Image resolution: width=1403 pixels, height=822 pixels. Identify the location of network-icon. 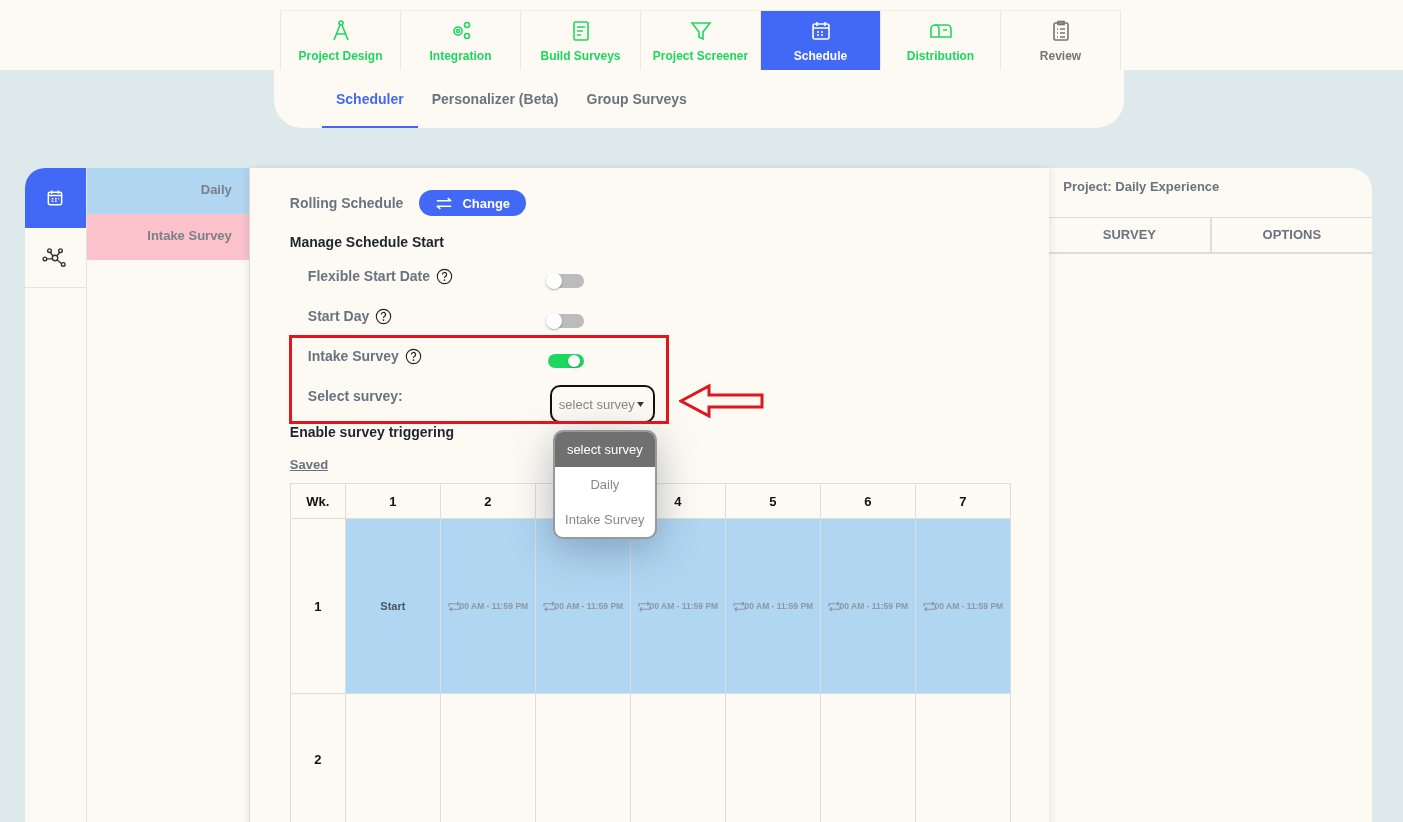
(55, 257).